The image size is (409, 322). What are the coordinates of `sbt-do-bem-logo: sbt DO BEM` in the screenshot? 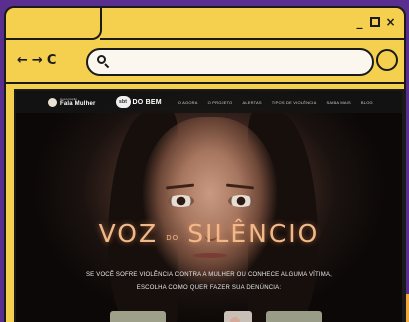 It's located at (138, 102).